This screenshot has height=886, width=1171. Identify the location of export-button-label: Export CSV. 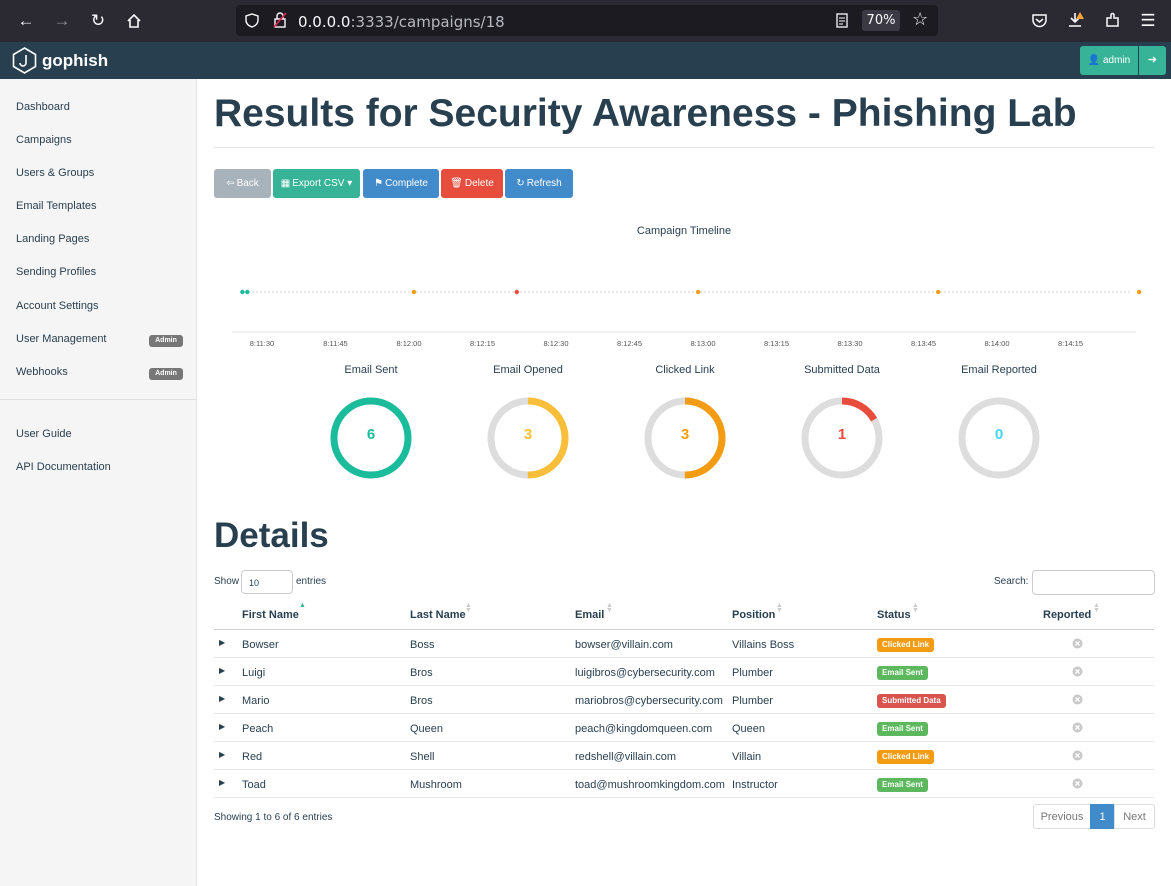
(318, 183).